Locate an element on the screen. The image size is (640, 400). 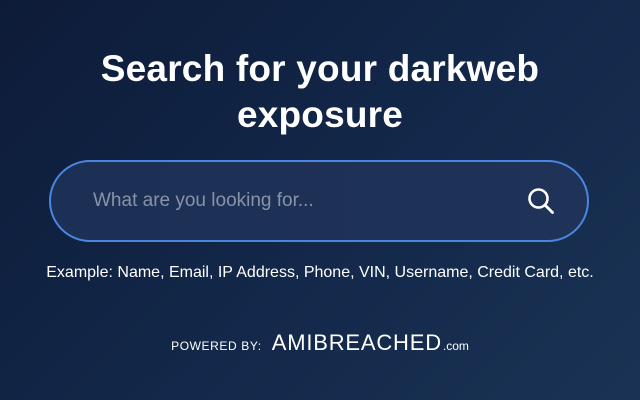
search-icon is located at coordinates (541, 201).